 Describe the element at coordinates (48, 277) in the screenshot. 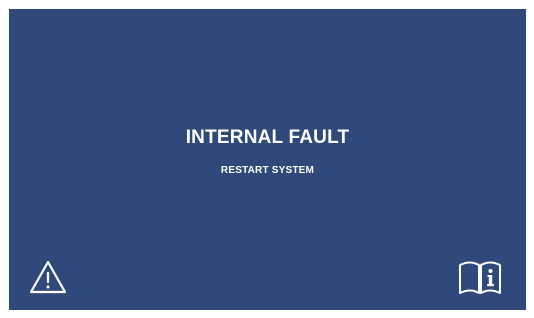

I see `warning-icon` at that location.